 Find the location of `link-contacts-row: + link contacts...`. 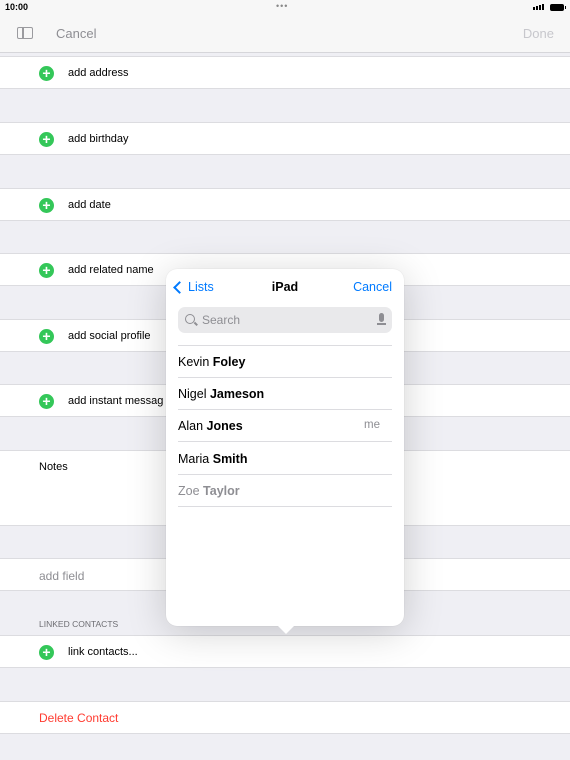

link-contacts-row: + link contacts... is located at coordinates (285, 651).